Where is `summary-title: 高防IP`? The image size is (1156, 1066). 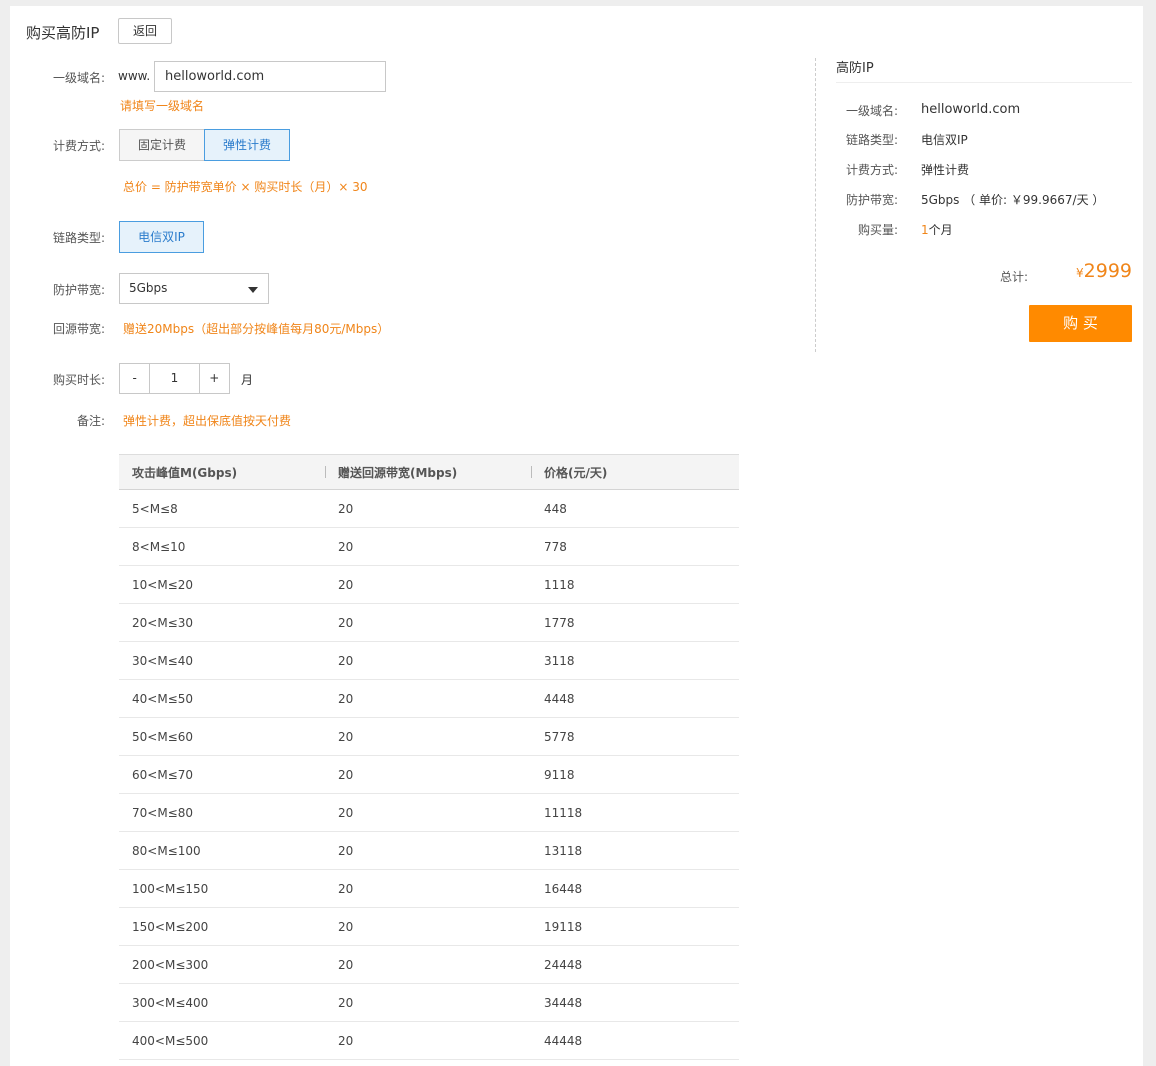 summary-title: 高防IP is located at coordinates (855, 68).